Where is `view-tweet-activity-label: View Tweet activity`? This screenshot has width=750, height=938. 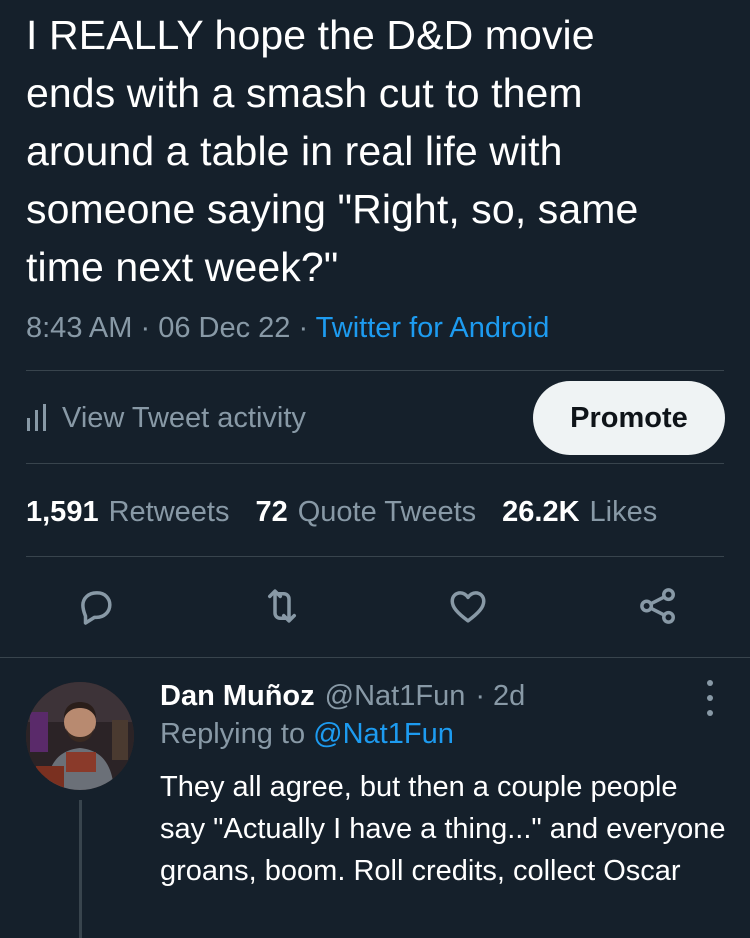 view-tweet-activity-label: View Tweet activity is located at coordinates (184, 417).